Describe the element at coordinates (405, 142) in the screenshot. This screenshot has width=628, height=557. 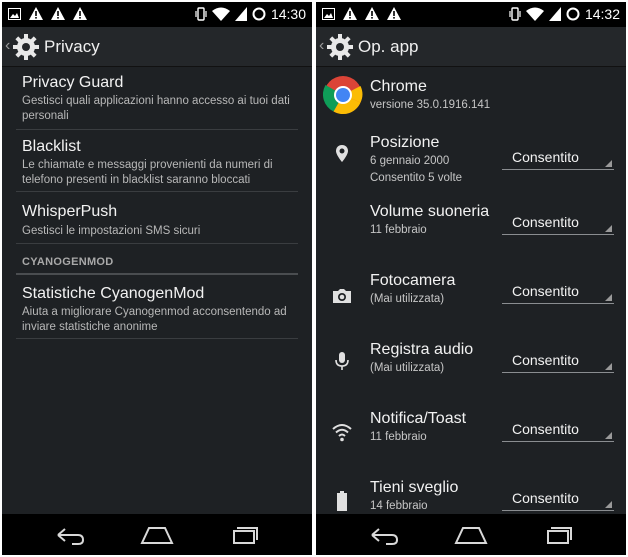
I see `op-title: Posizione` at that location.